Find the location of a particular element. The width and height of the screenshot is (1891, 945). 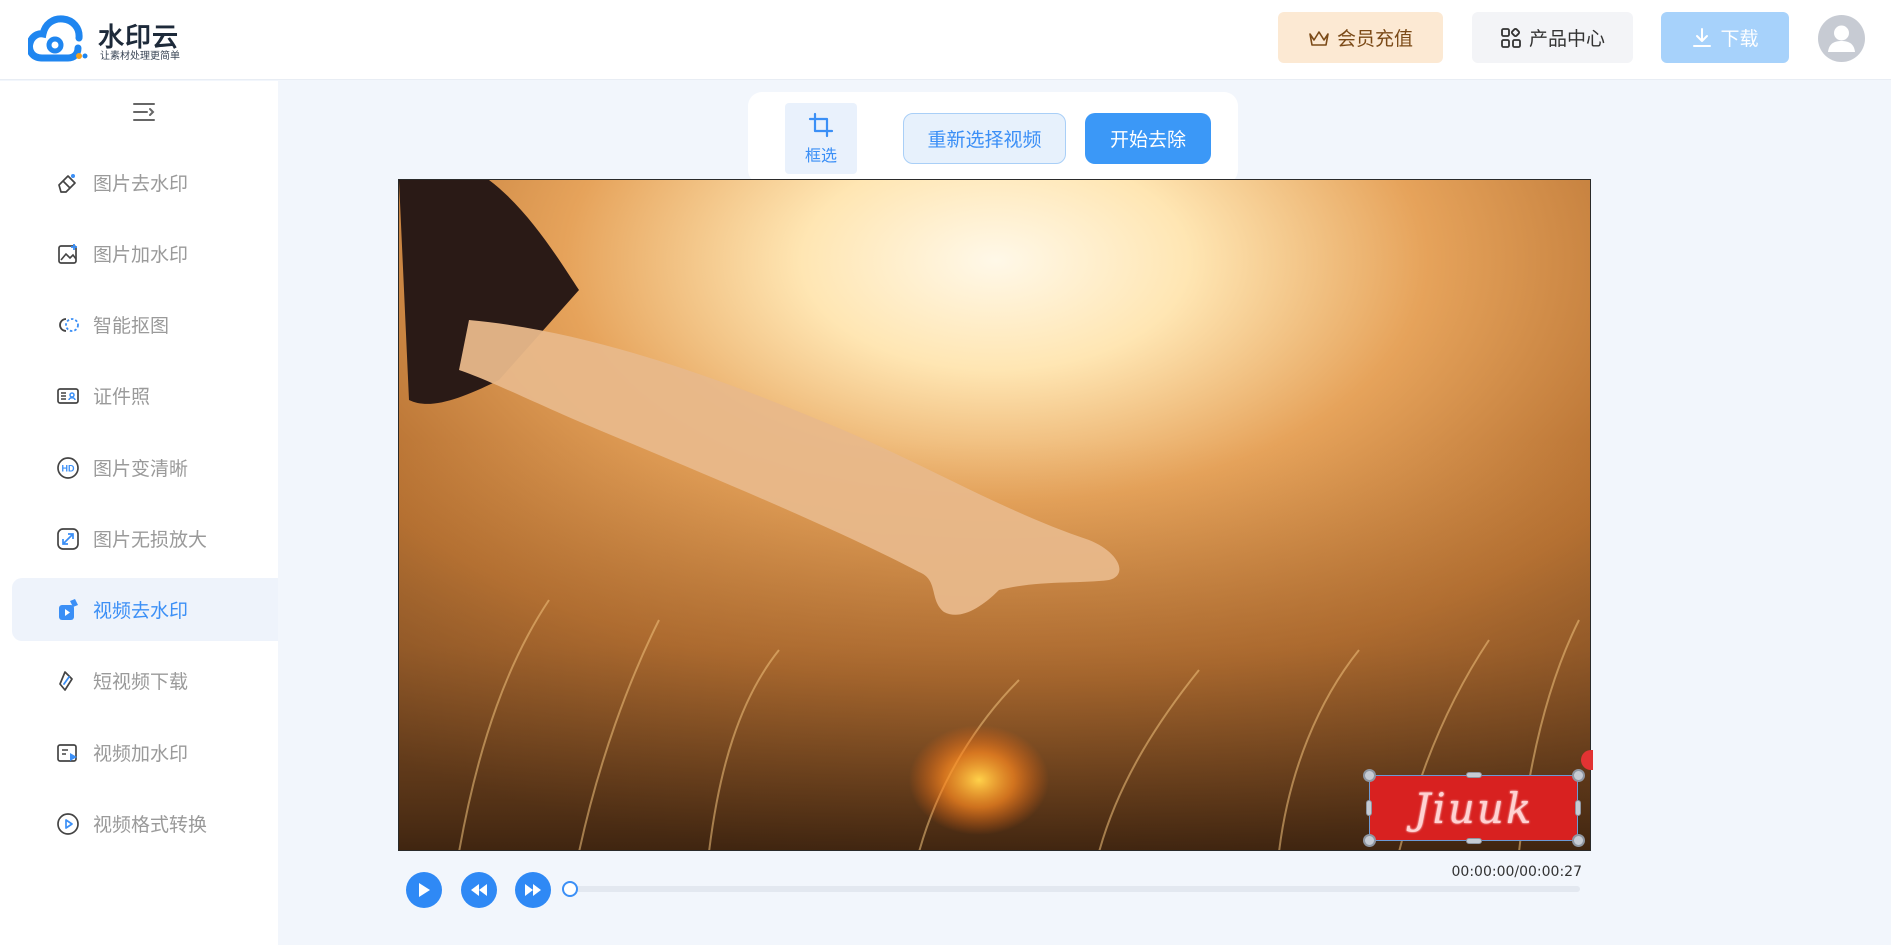

grid-apps-icon is located at coordinates (1511, 37).